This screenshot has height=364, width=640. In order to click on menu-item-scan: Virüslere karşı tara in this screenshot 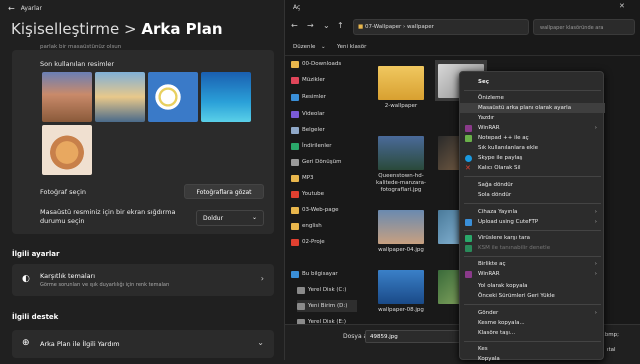, I will do `click(532, 238)`.